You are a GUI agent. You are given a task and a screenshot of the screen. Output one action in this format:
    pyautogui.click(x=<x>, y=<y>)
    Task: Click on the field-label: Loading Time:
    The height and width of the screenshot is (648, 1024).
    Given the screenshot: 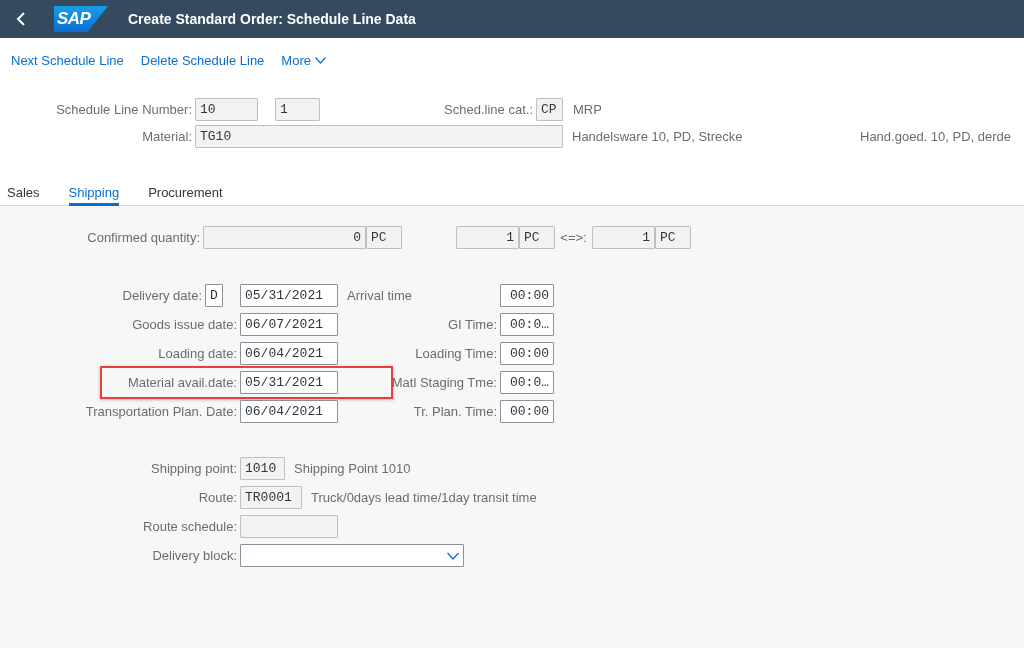 What is the action you would take?
    pyautogui.click(x=456, y=353)
    